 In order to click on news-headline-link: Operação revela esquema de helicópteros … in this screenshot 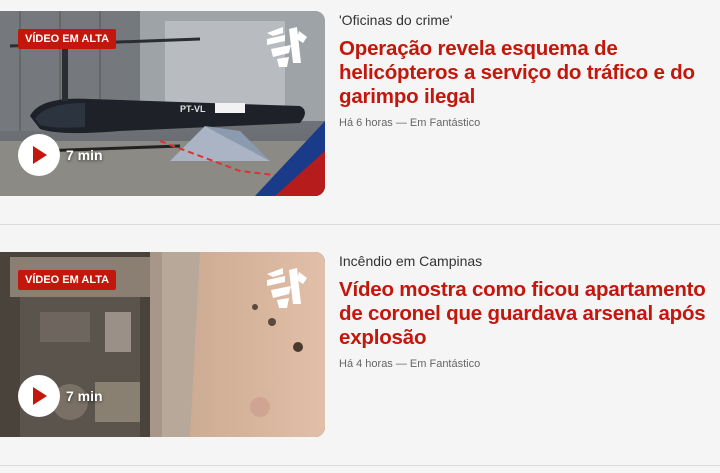, I will do `click(526, 73)`.